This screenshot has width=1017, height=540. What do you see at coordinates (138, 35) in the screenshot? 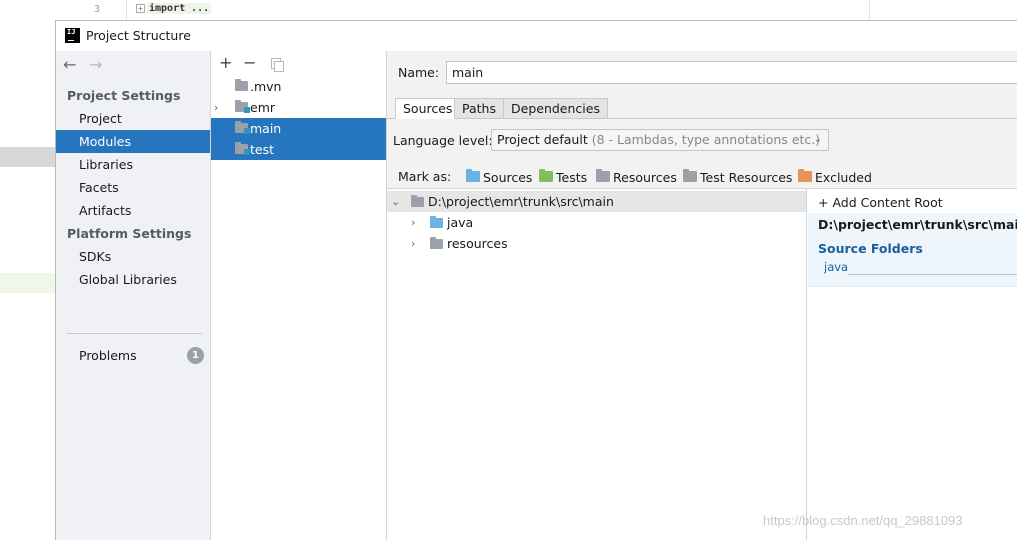
I see `dialog-title: Project Structure` at bounding box center [138, 35].